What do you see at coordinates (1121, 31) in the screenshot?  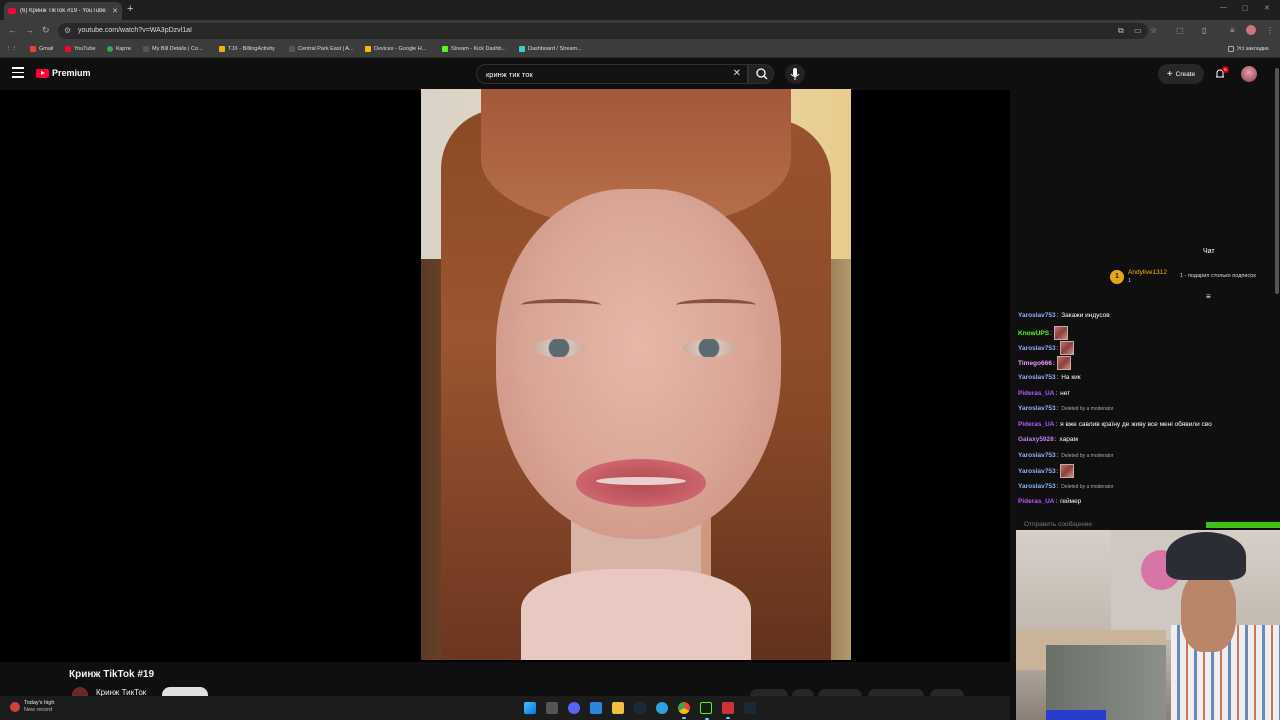 I see `translate-icon: ⧉` at bounding box center [1121, 31].